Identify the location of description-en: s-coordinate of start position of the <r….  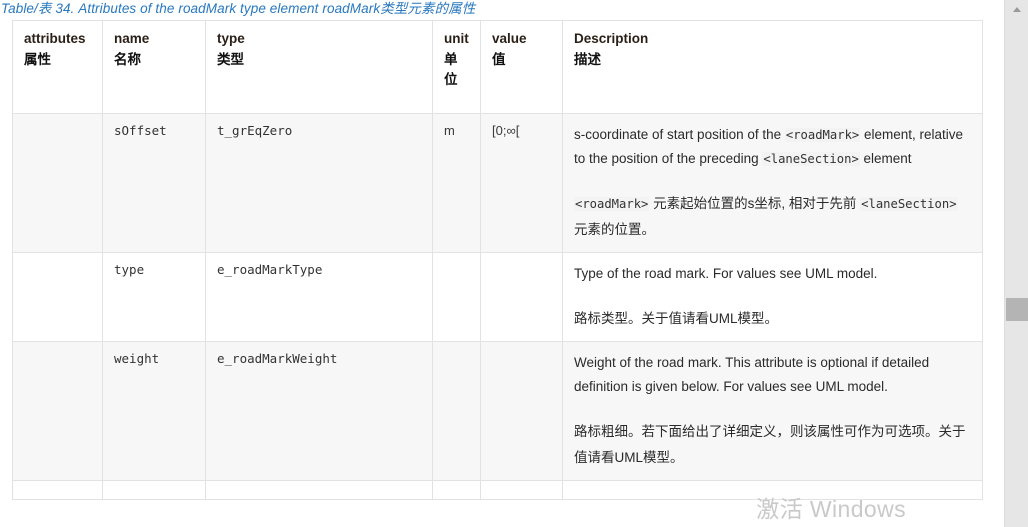
(769, 146).